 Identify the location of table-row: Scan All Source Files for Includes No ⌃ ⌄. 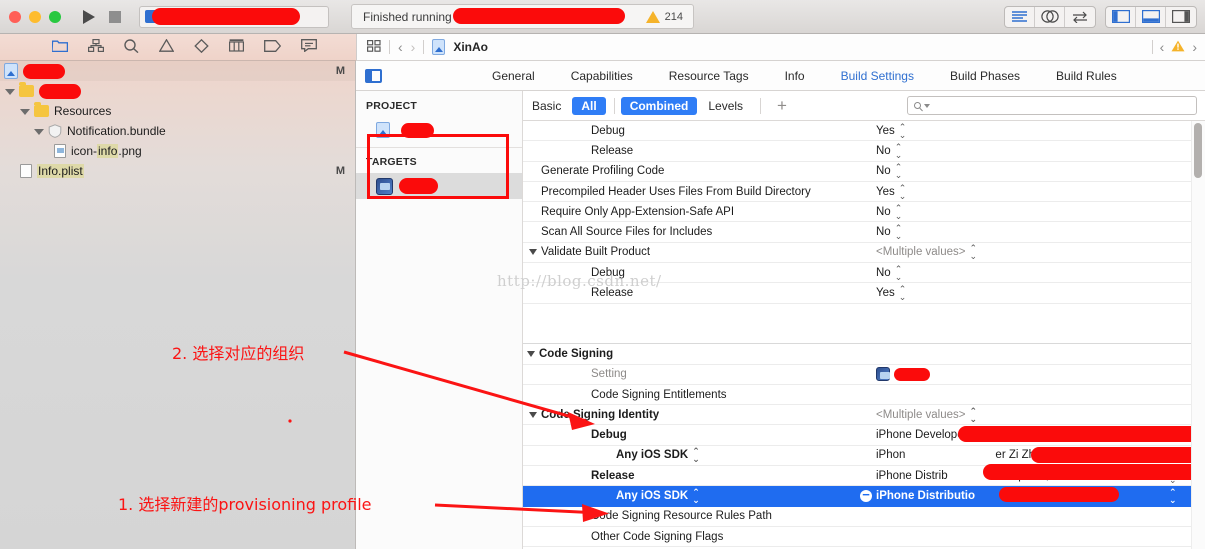
(864, 232).